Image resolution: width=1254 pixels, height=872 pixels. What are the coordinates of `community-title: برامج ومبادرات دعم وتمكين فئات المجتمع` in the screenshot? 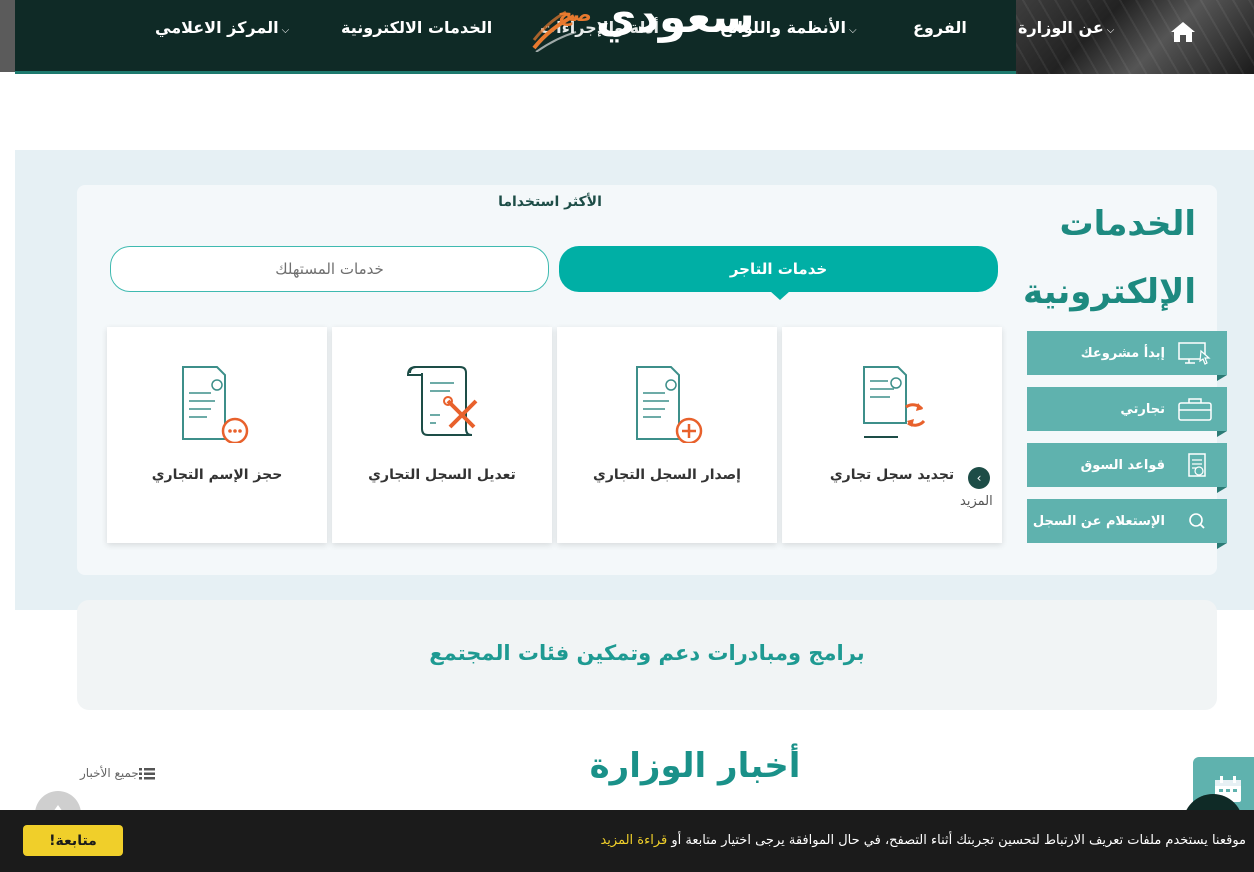 It's located at (647, 653).